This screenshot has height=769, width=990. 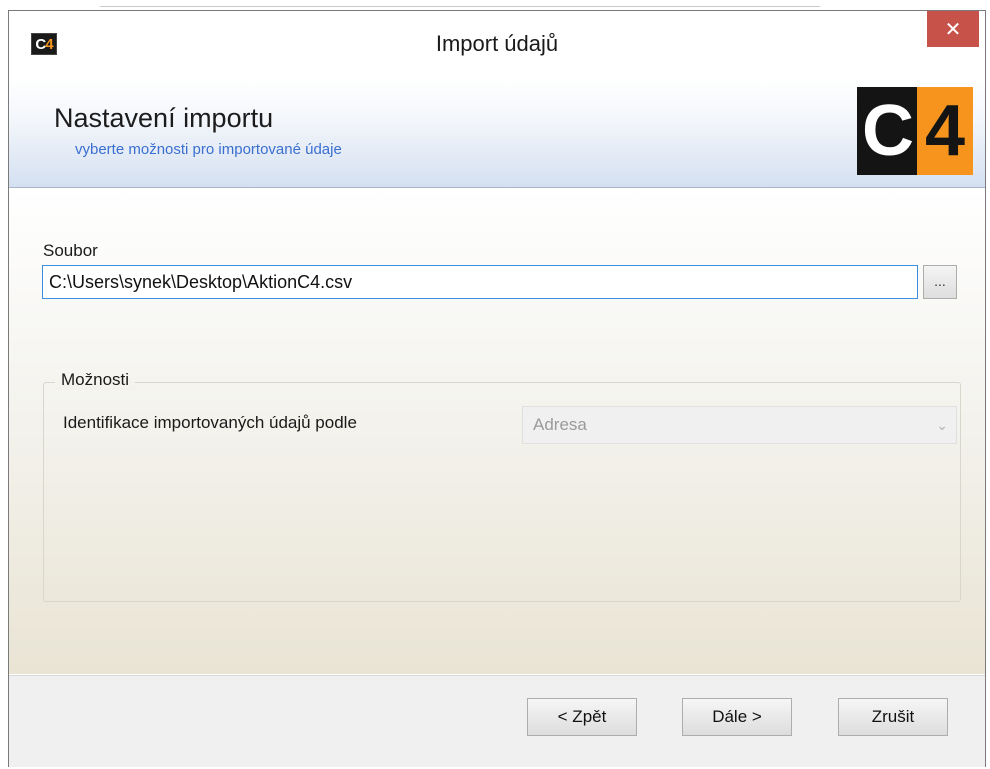 What do you see at coordinates (887, 131) in the screenshot?
I see `logo-letter: C` at bounding box center [887, 131].